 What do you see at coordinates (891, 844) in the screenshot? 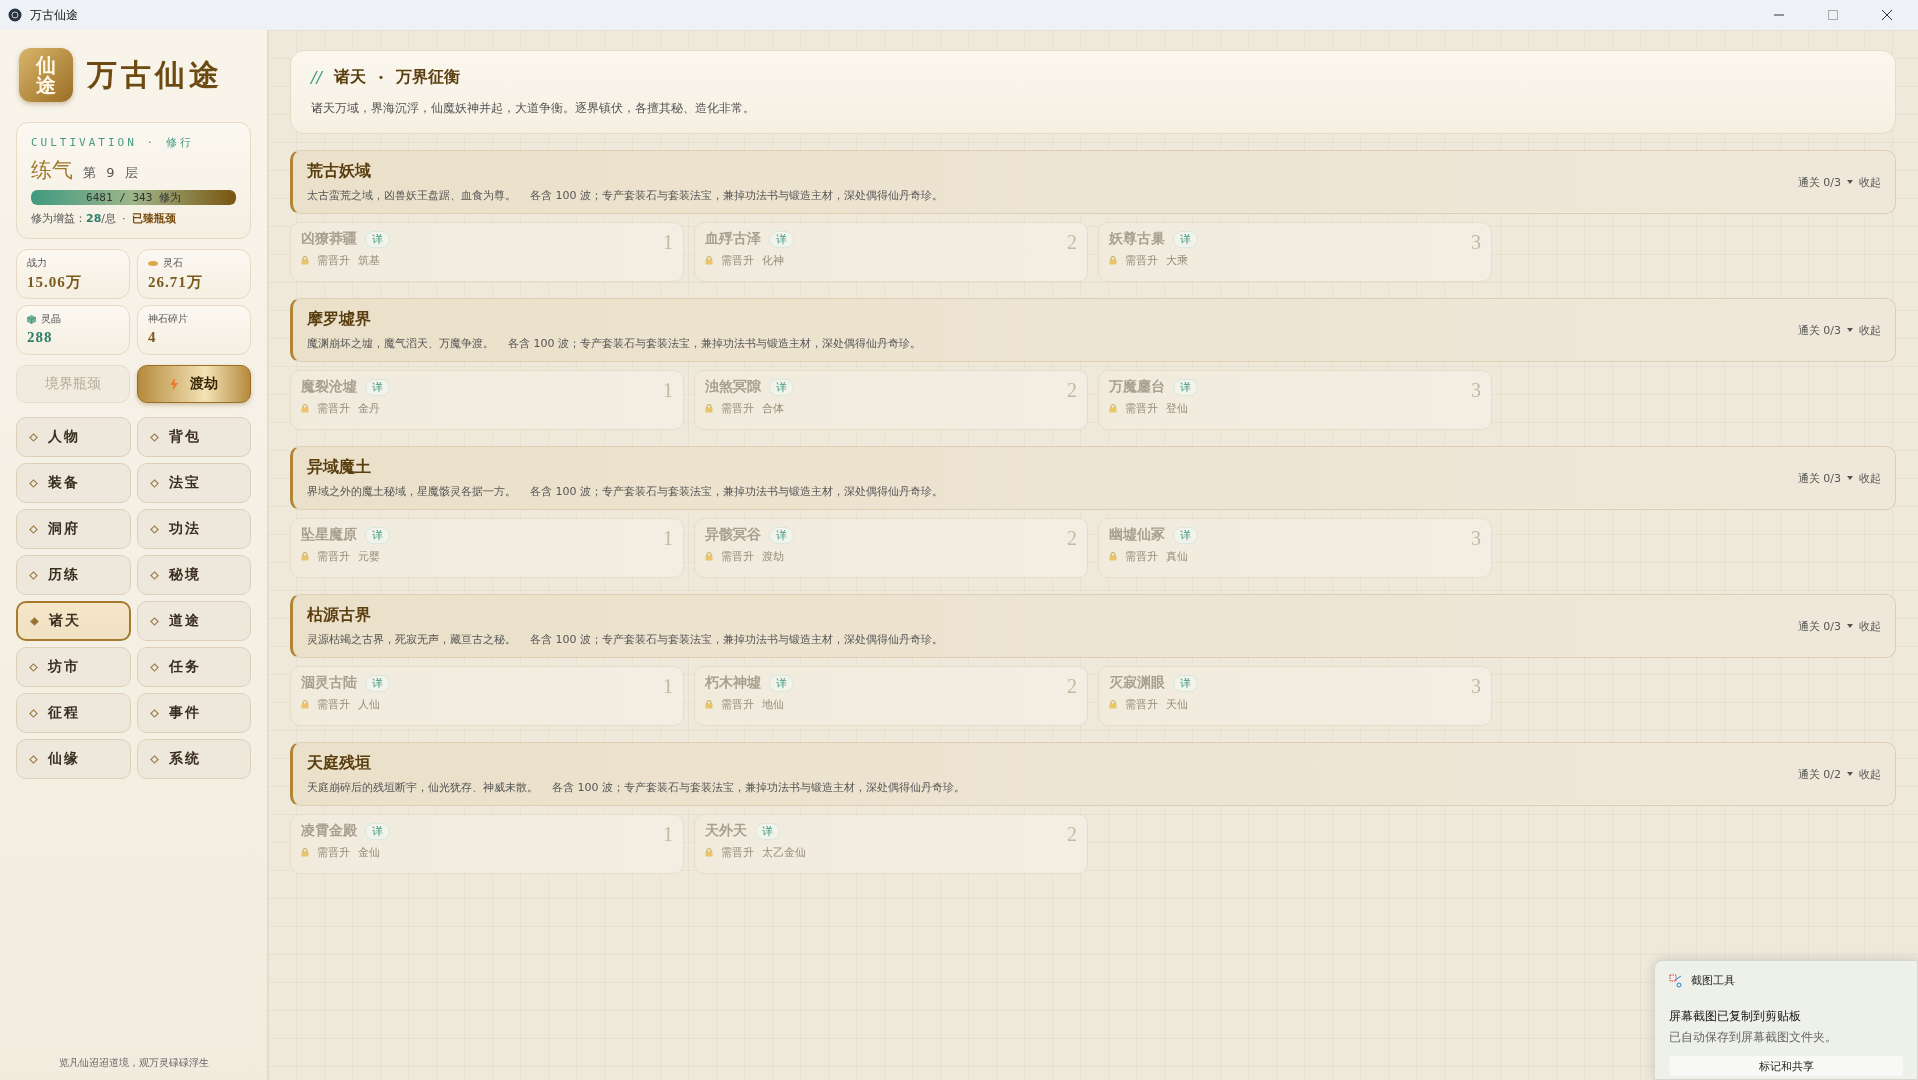
I see `stage-card: 天外天 详 需晋升 太乙金仙 2` at bounding box center [891, 844].